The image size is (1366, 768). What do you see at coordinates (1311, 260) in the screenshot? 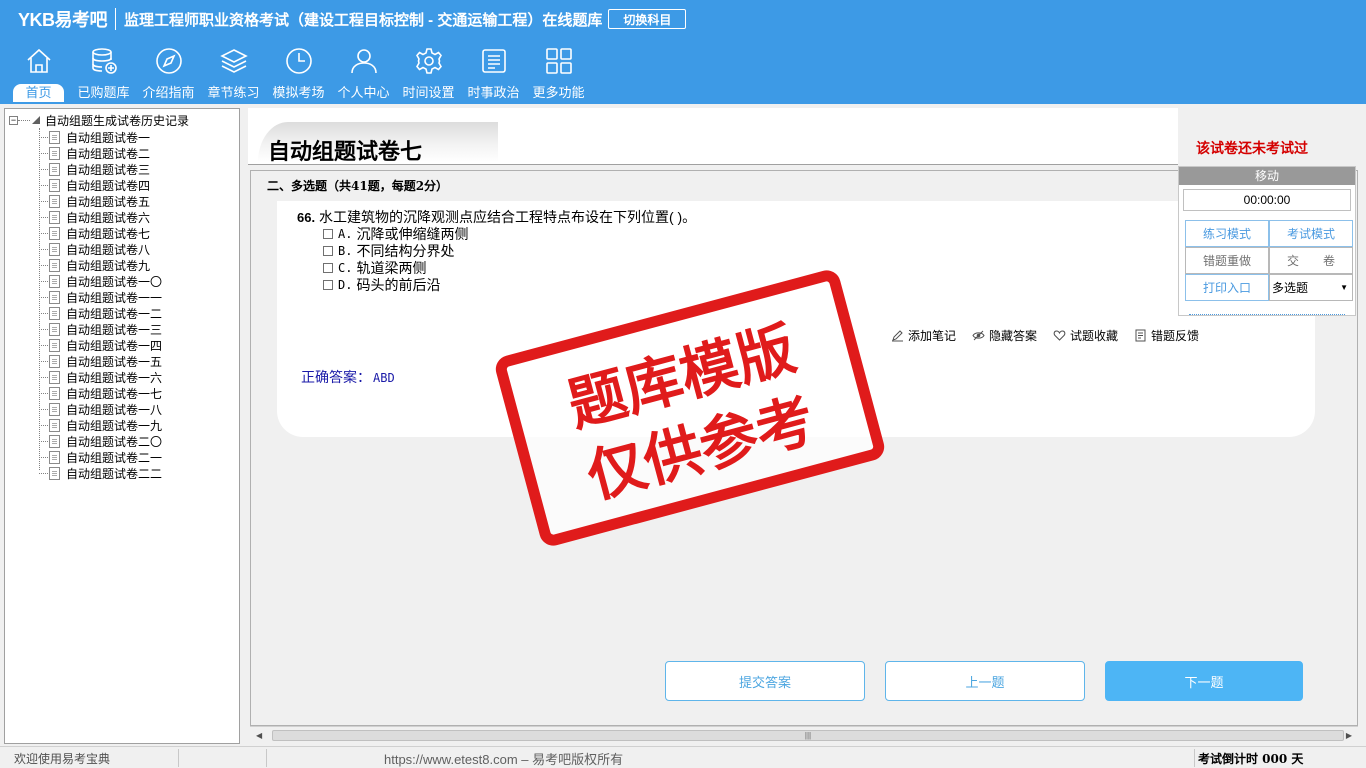
I see `submit-paper-button: 交 卷` at bounding box center [1311, 260].